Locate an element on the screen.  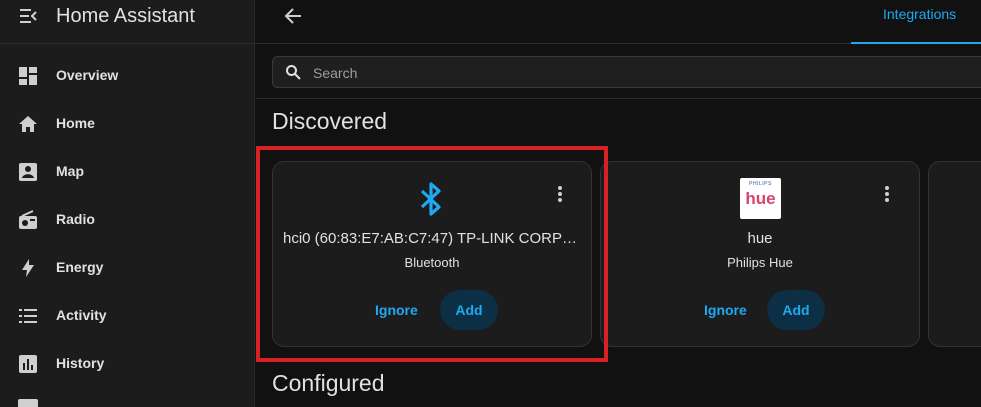
philips-hue-logo: PHILIPS hue is located at coordinates (760, 198).